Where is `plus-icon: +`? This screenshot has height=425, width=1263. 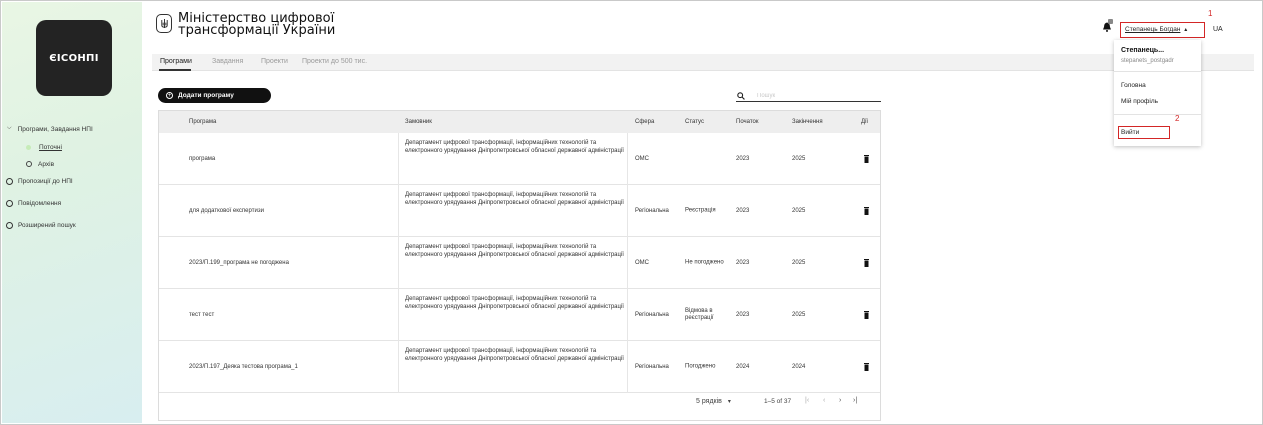
plus-icon: + is located at coordinates (169, 95).